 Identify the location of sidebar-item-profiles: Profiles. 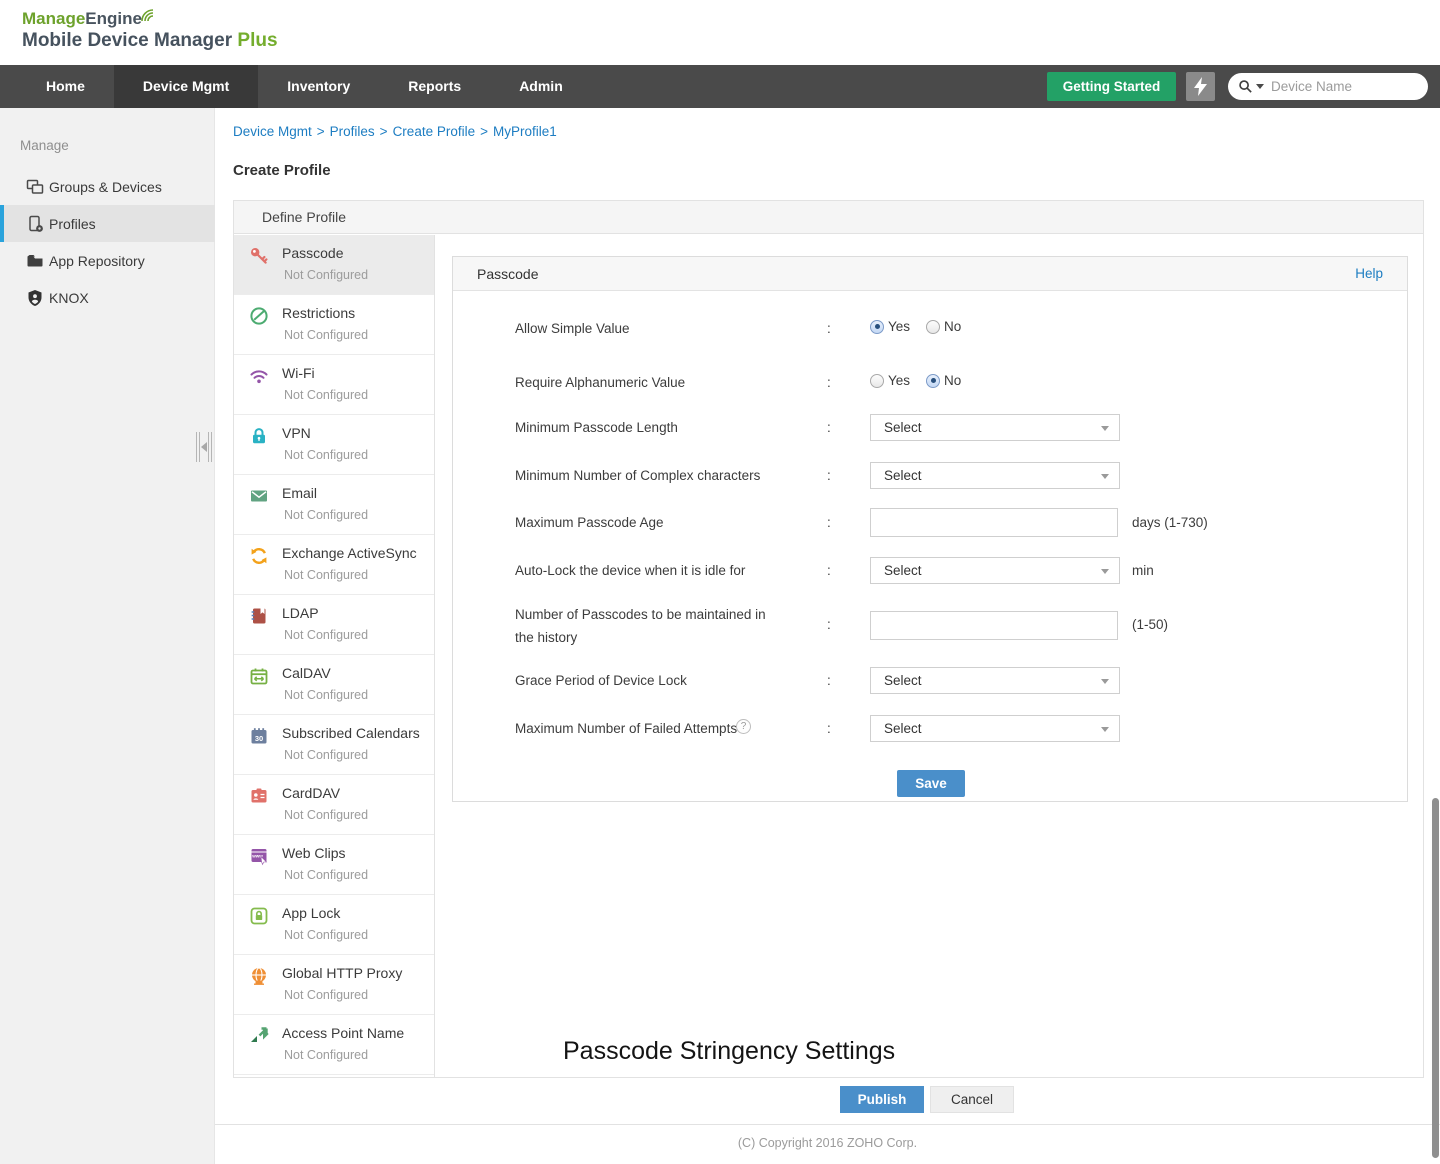
(107, 223).